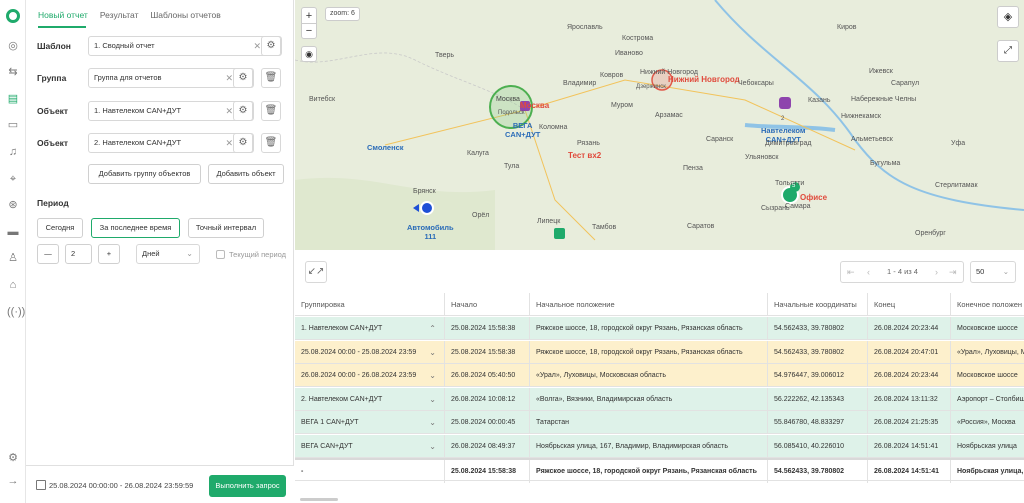  What do you see at coordinates (1008, 17) in the screenshot?
I see `layers-icon: ◈` at bounding box center [1008, 17].